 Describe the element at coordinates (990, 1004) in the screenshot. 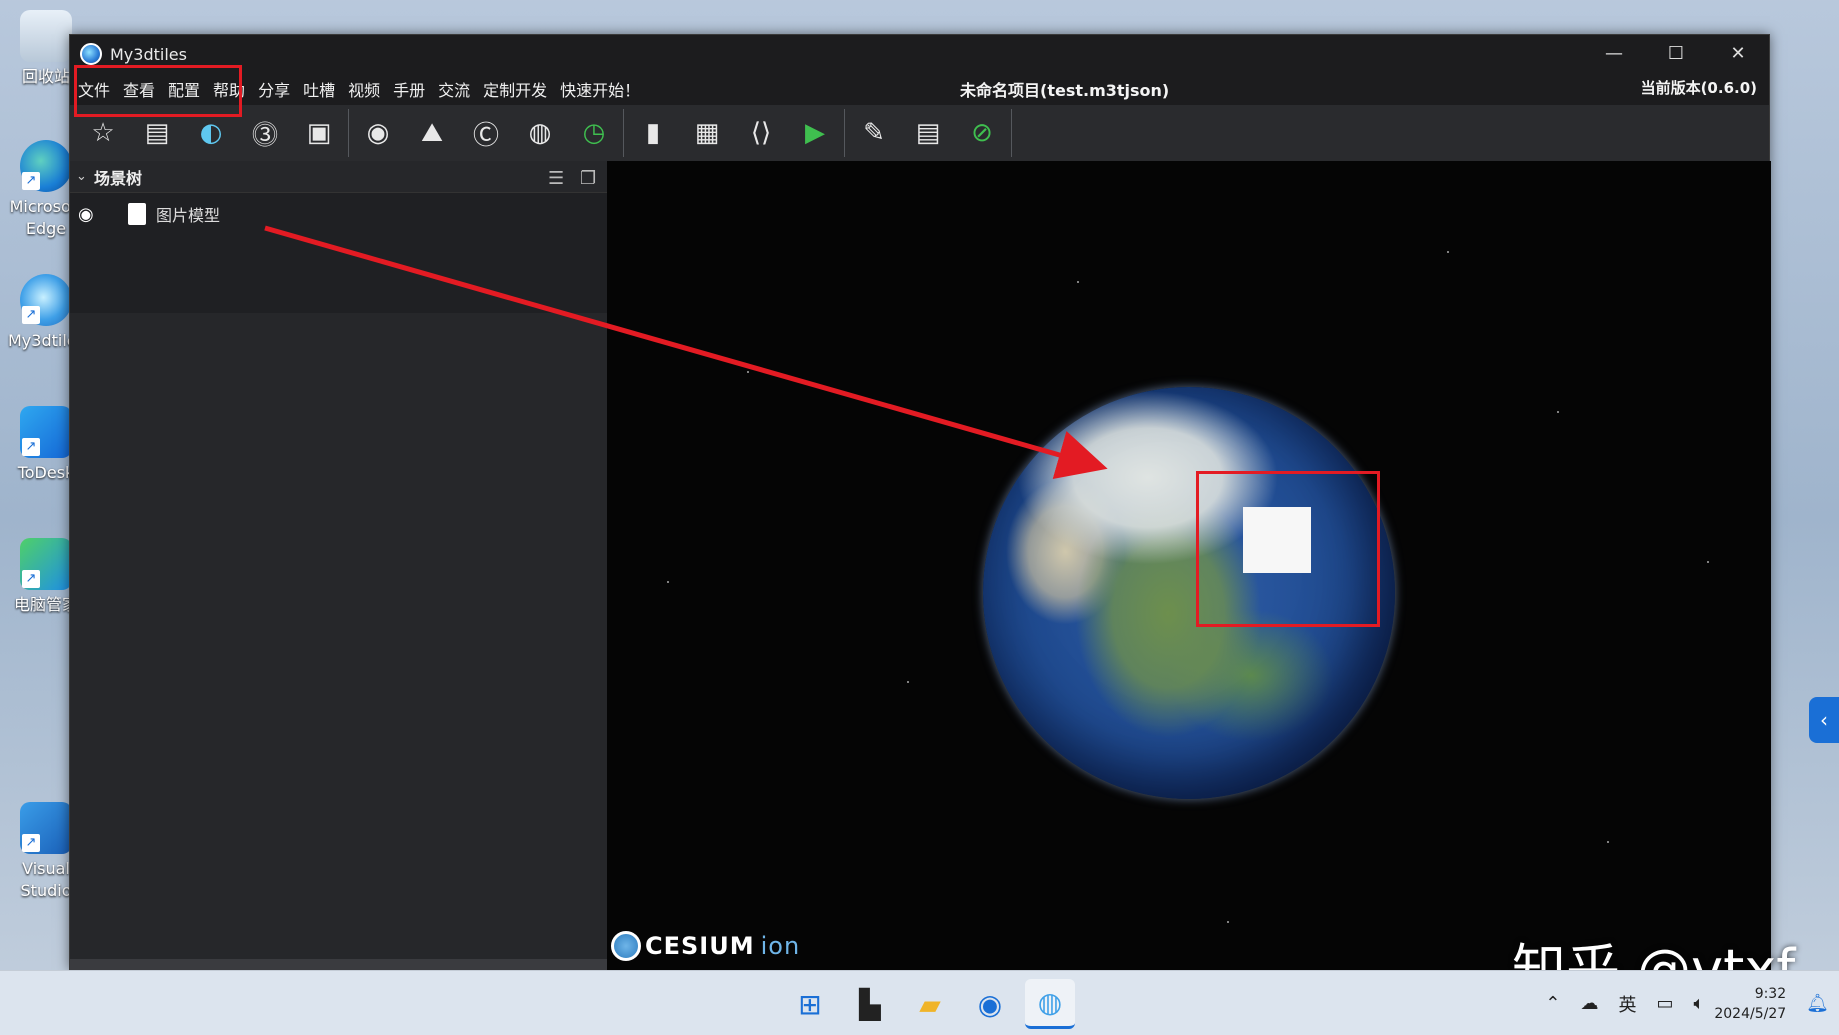

I see `edge-taskbar-icon: ◉` at that location.